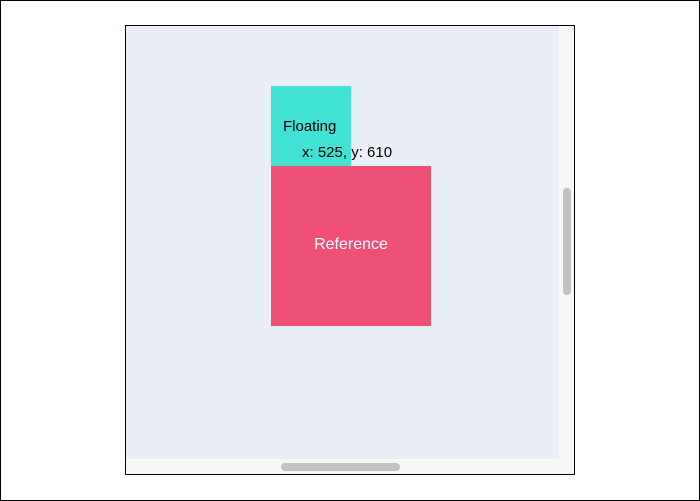  I want to click on reference-label: Reference, so click(351, 244).